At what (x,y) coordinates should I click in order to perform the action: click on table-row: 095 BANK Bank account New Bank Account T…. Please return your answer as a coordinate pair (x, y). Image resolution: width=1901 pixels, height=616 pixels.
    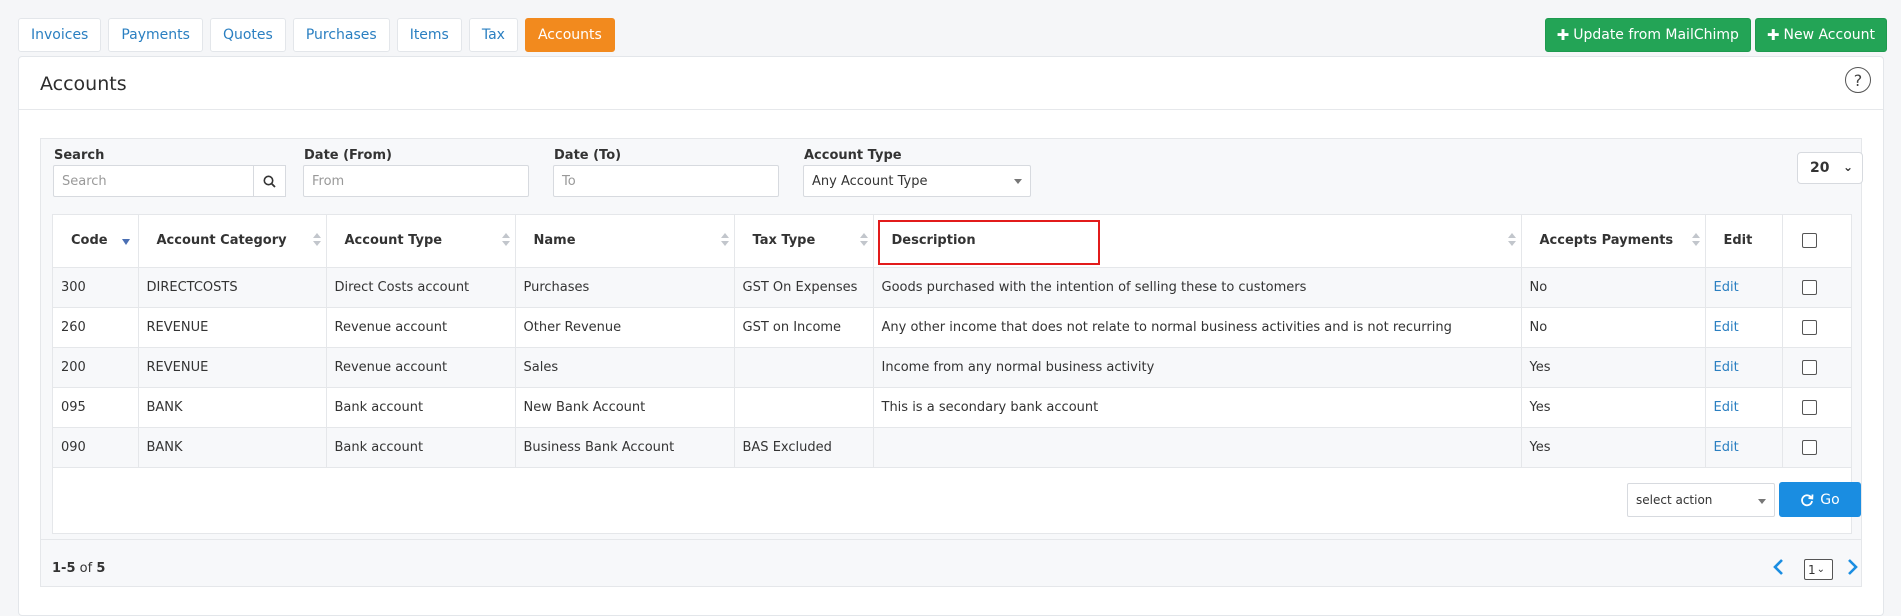
    Looking at the image, I should click on (952, 407).